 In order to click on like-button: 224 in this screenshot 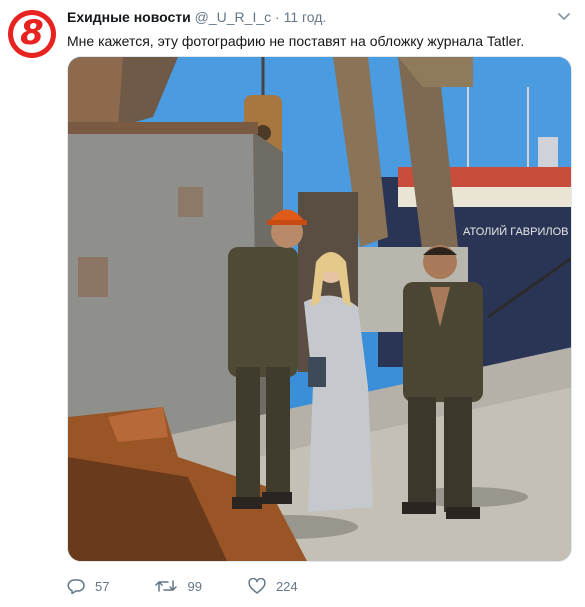, I will do `click(273, 586)`.